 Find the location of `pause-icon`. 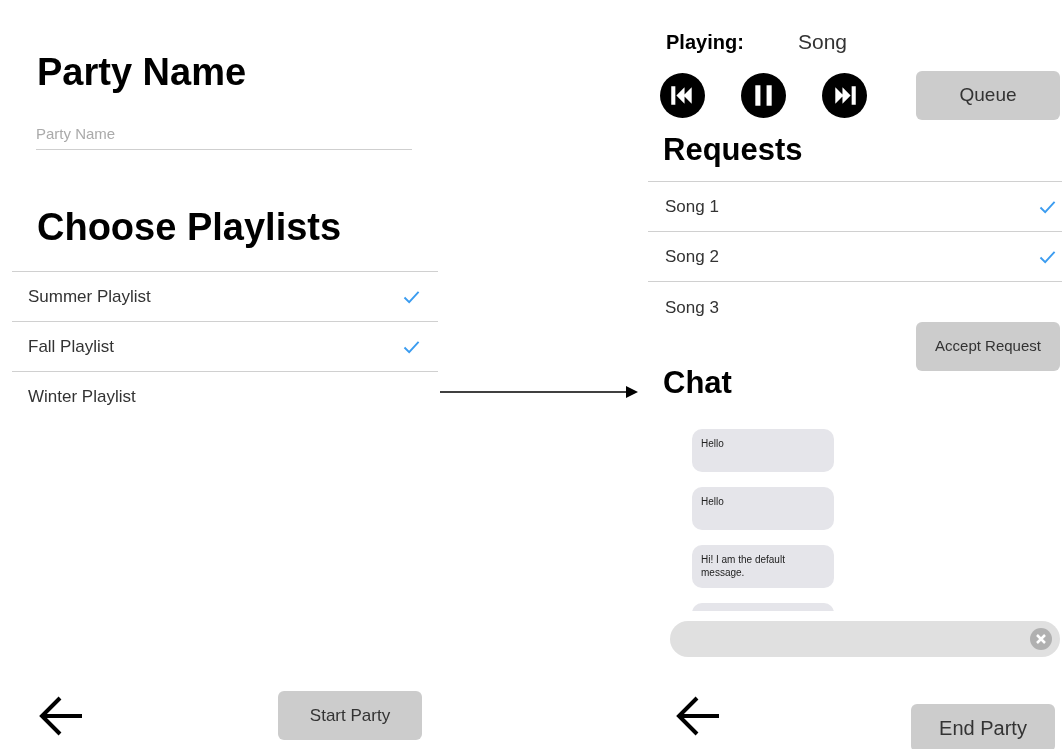

pause-icon is located at coordinates (763, 95).